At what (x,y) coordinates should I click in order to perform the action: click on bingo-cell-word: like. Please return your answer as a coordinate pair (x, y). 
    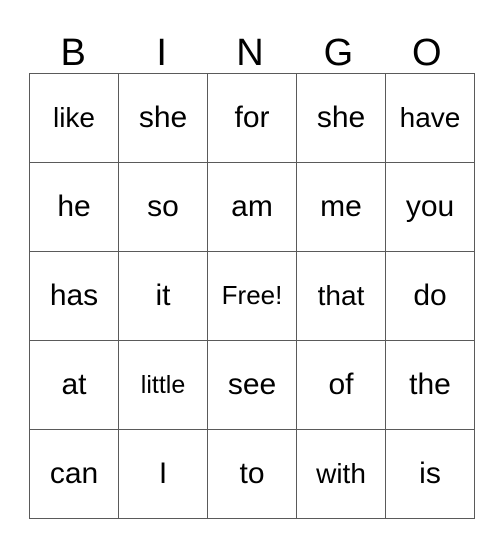
    Looking at the image, I should click on (73, 118).